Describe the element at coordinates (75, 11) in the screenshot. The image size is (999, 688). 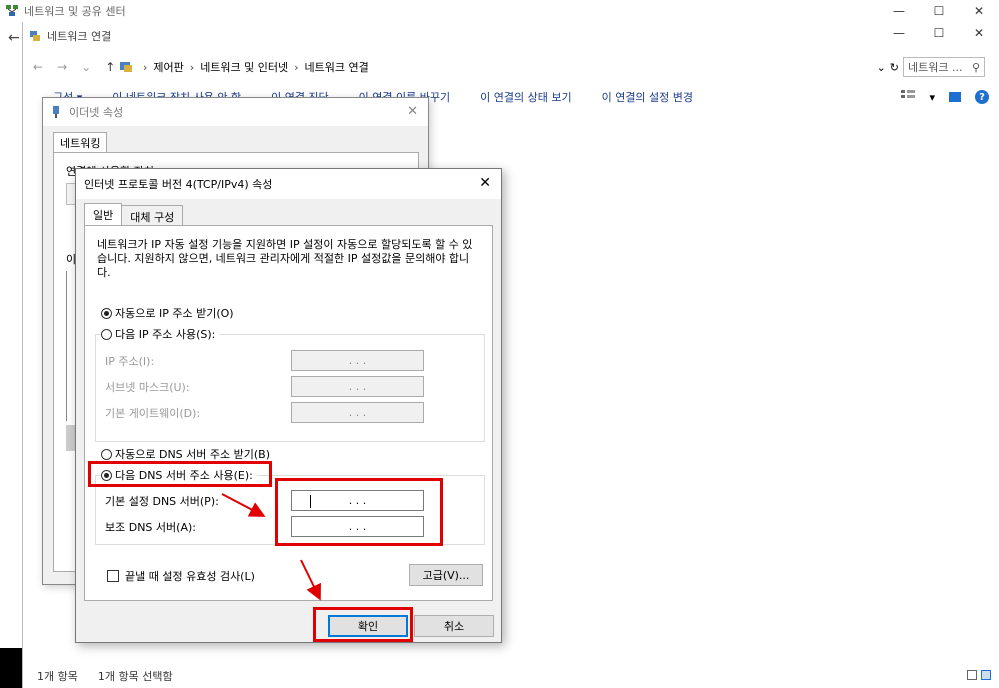
I see `back-window-title: 네트워크 및 공유 센터` at that location.